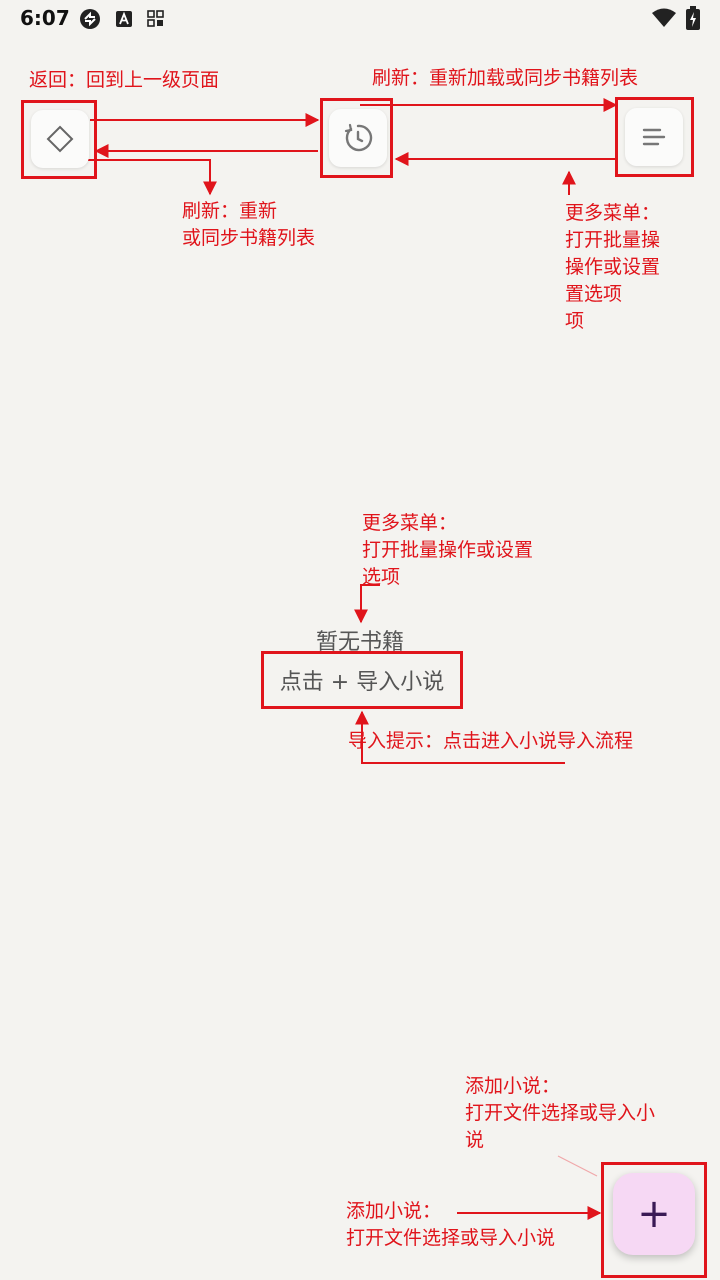  I want to click on import-hint: 点击 + 导入小说, so click(362, 680).